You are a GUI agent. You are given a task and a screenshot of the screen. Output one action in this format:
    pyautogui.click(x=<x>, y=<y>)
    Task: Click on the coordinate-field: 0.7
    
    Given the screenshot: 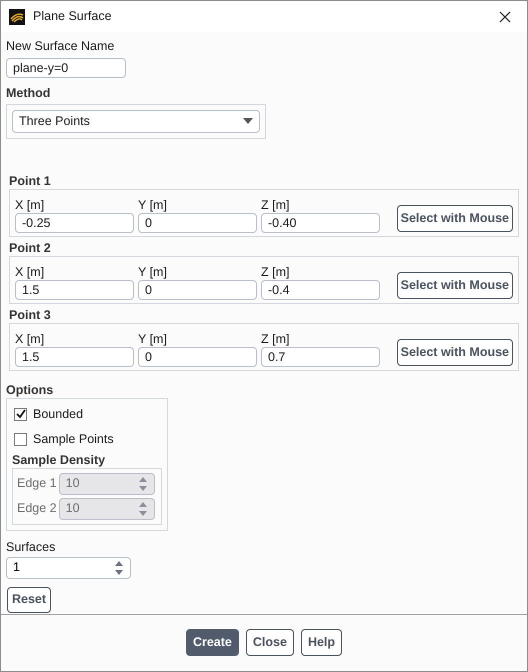 What is the action you would take?
    pyautogui.click(x=320, y=356)
    